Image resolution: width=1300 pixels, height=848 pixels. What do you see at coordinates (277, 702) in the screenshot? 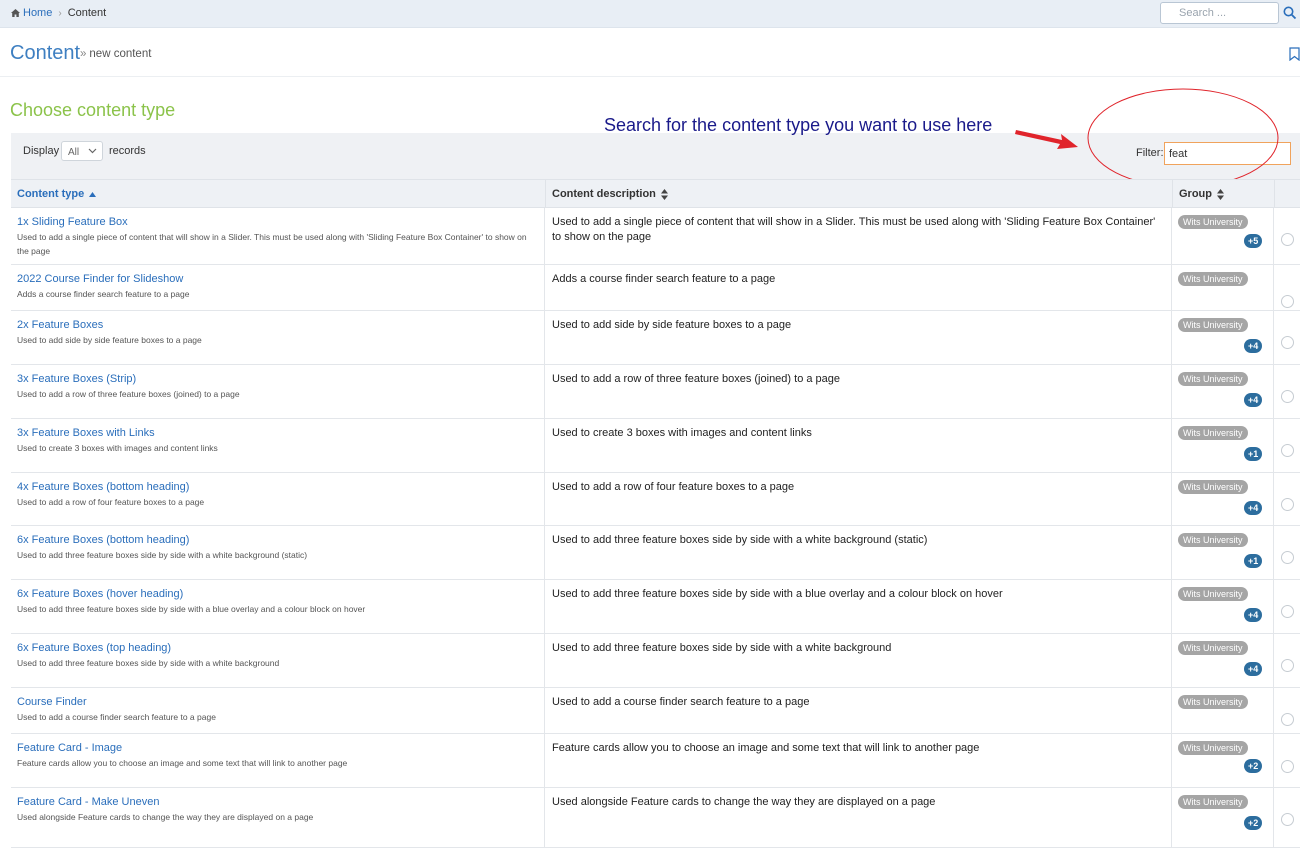
I see `content-type-link: Course Finder` at bounding box center [277, 702].